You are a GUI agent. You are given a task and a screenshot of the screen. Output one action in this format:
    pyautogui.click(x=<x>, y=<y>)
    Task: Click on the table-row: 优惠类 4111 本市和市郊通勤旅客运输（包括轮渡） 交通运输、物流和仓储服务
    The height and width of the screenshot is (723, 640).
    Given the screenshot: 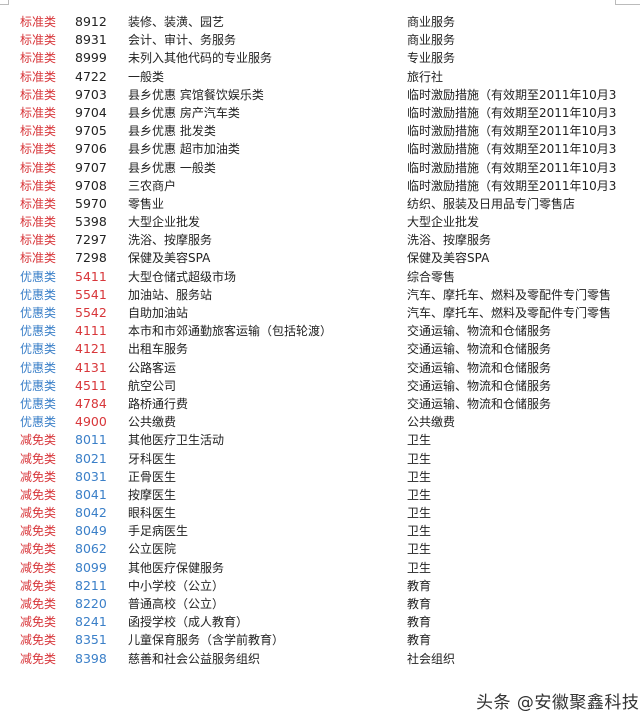 What is the action you would take?
    pyautogui.click(x=320, y=331)
    